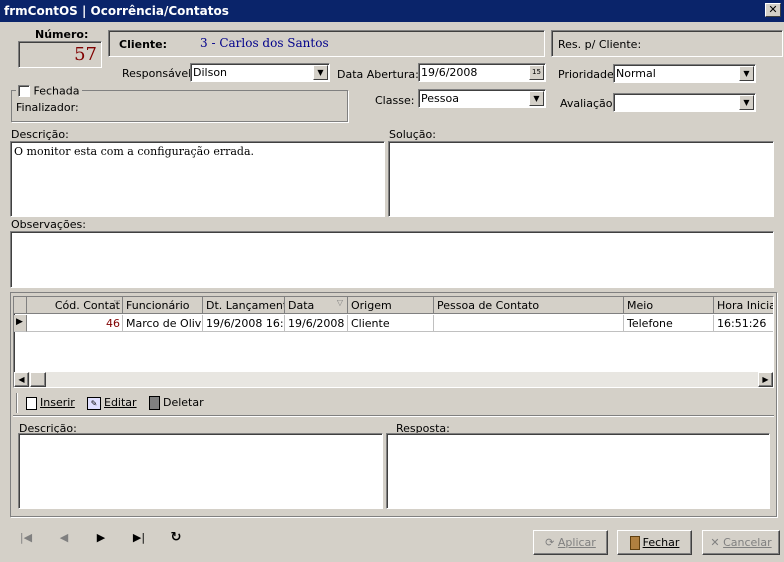 This screenshot has height=562, width=784. I want to click on grid-header-origem: Origem, so click(391, 305).